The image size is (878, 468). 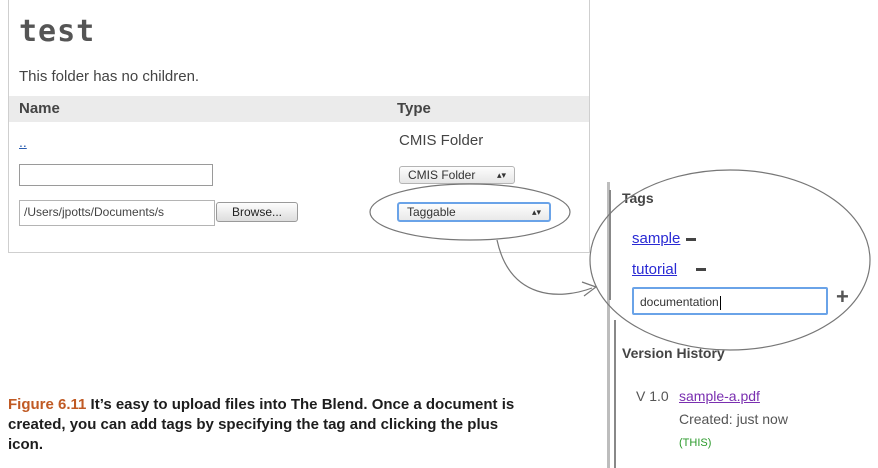 I want to click on callout-connector, so click(x=544, y=267).